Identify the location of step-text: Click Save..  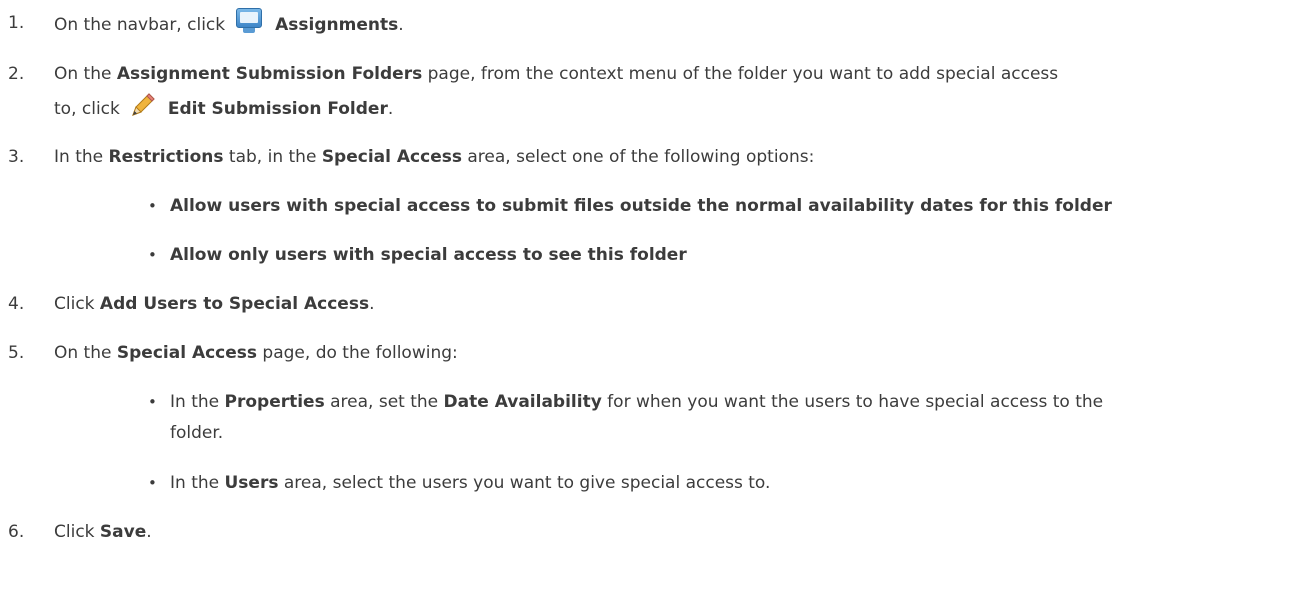
(671, 532).